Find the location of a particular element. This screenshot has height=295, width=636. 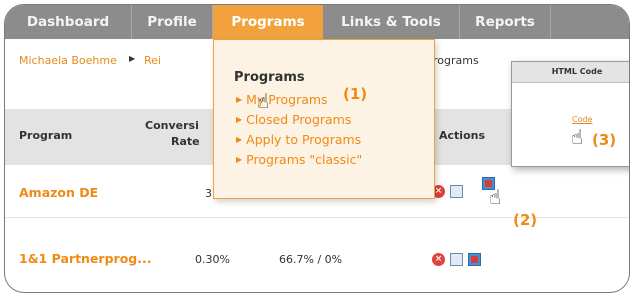

nav-tab-dashboard: Dashboard is located at coordinates (68, 22).